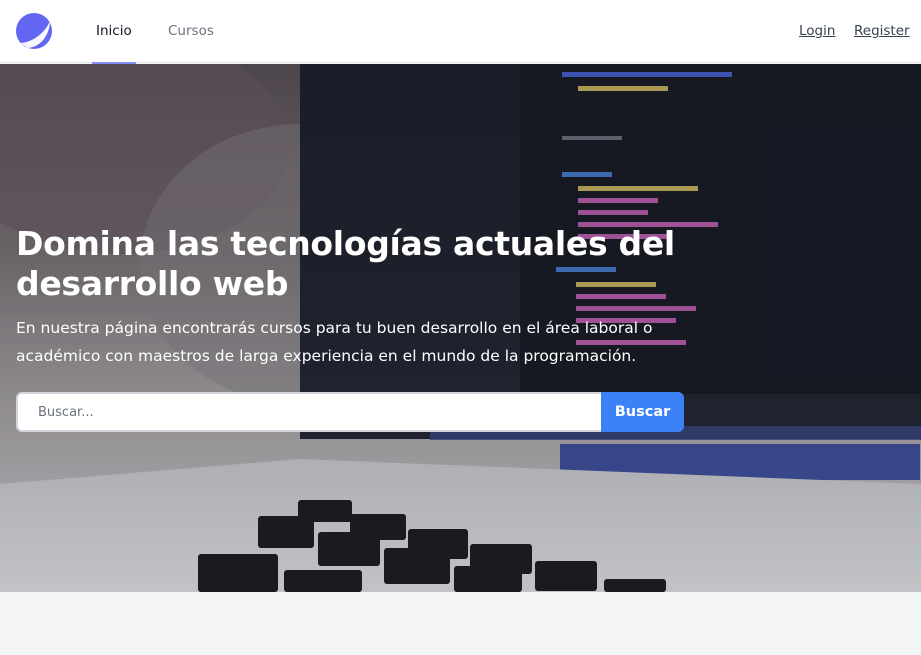 This screenshot has height=655, width=921. Describe the element at coordinates (817, 31) in the screenshot. I see `login-link: Login` at that location.